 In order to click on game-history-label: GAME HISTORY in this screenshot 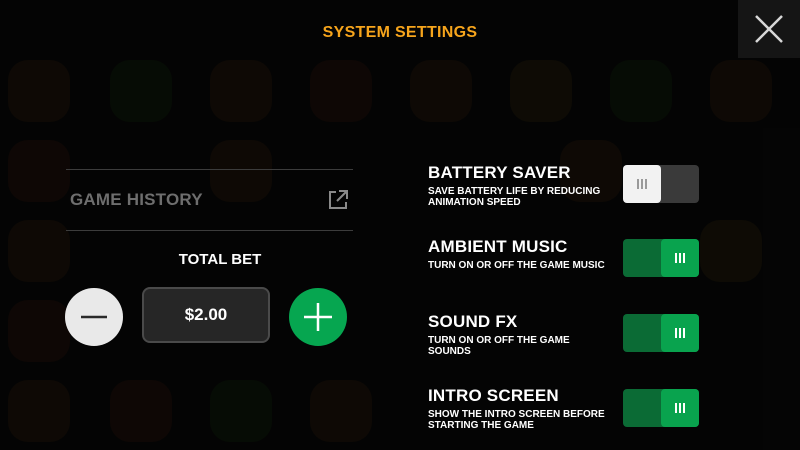, I will do `click(136, 199)`.